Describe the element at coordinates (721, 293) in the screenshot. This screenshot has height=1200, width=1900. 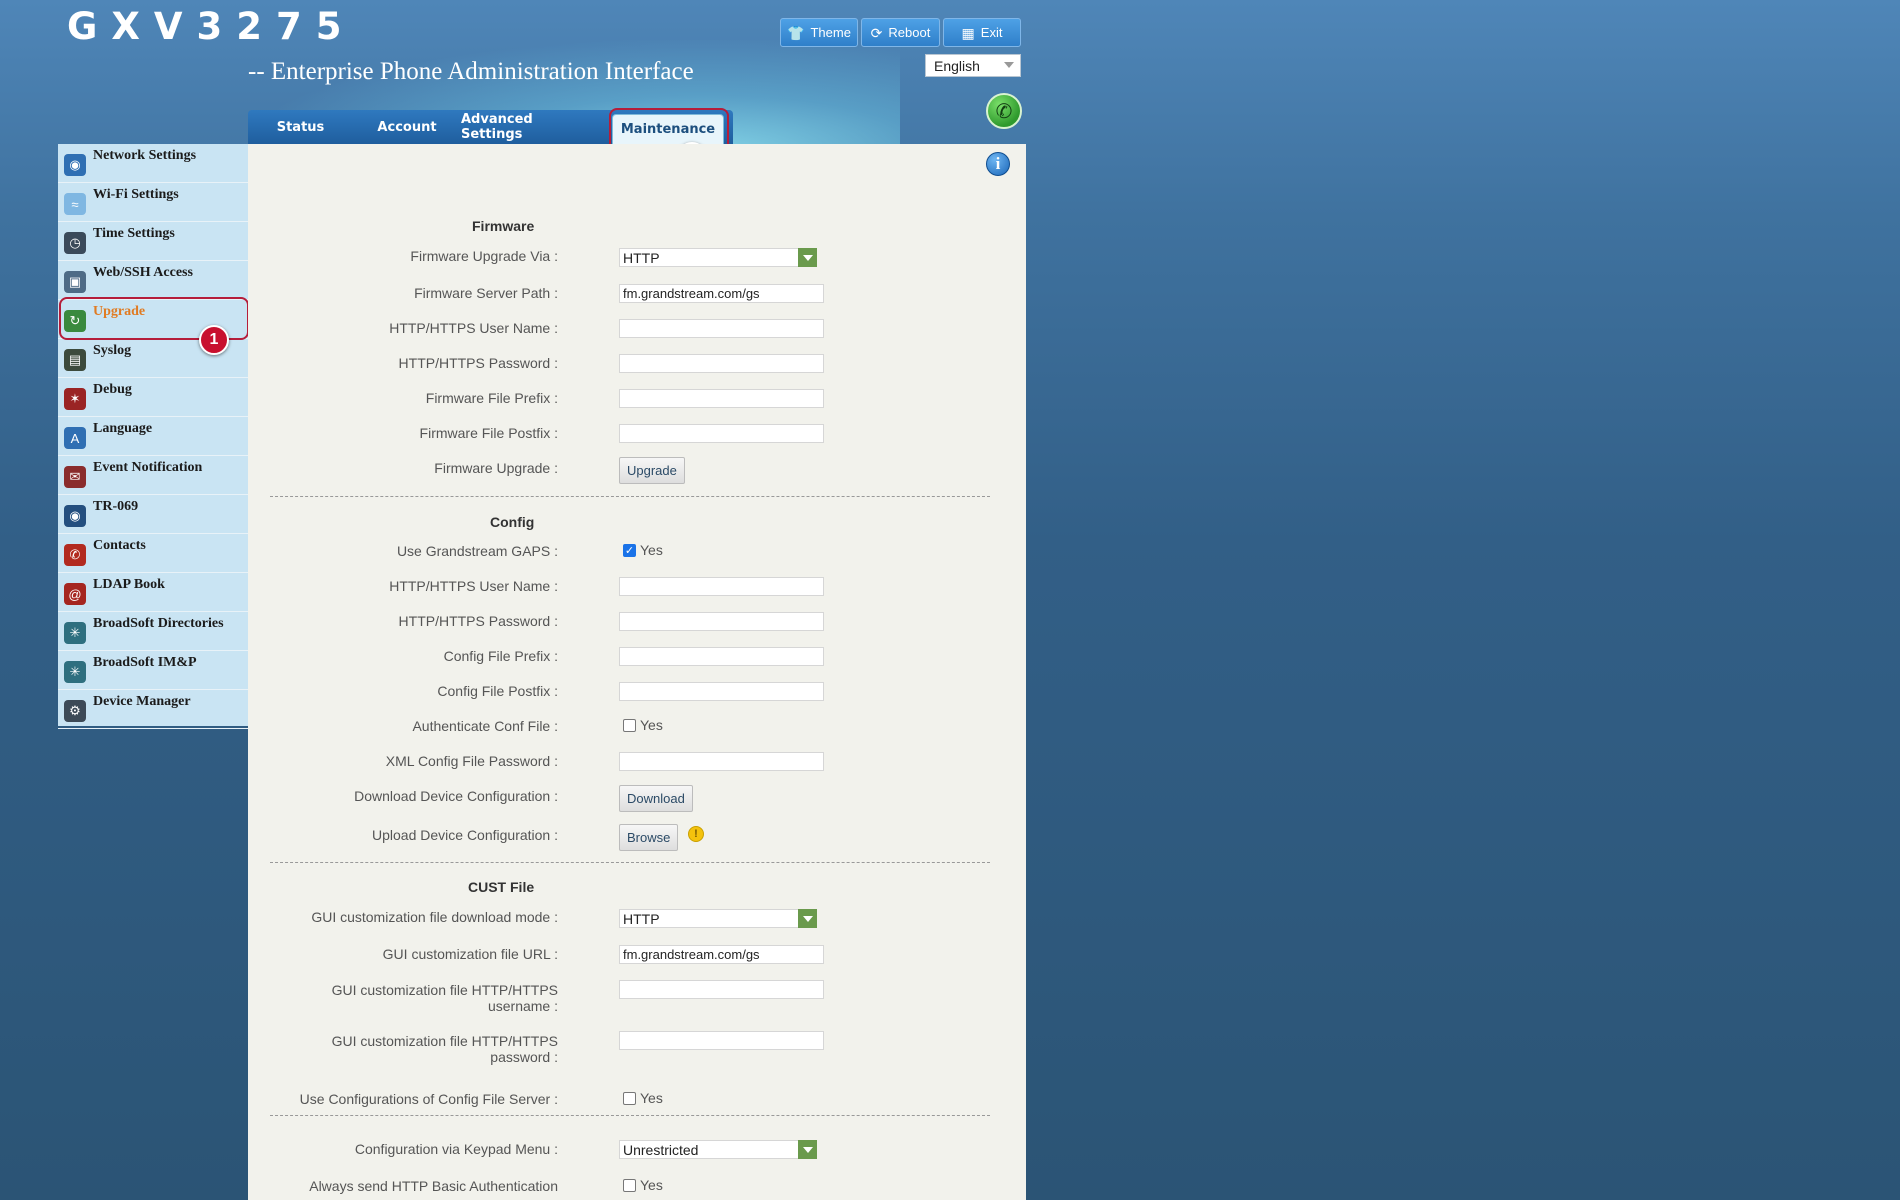
I see `firmware-server-path-input: fm.grandstream.com/gs` at that location.